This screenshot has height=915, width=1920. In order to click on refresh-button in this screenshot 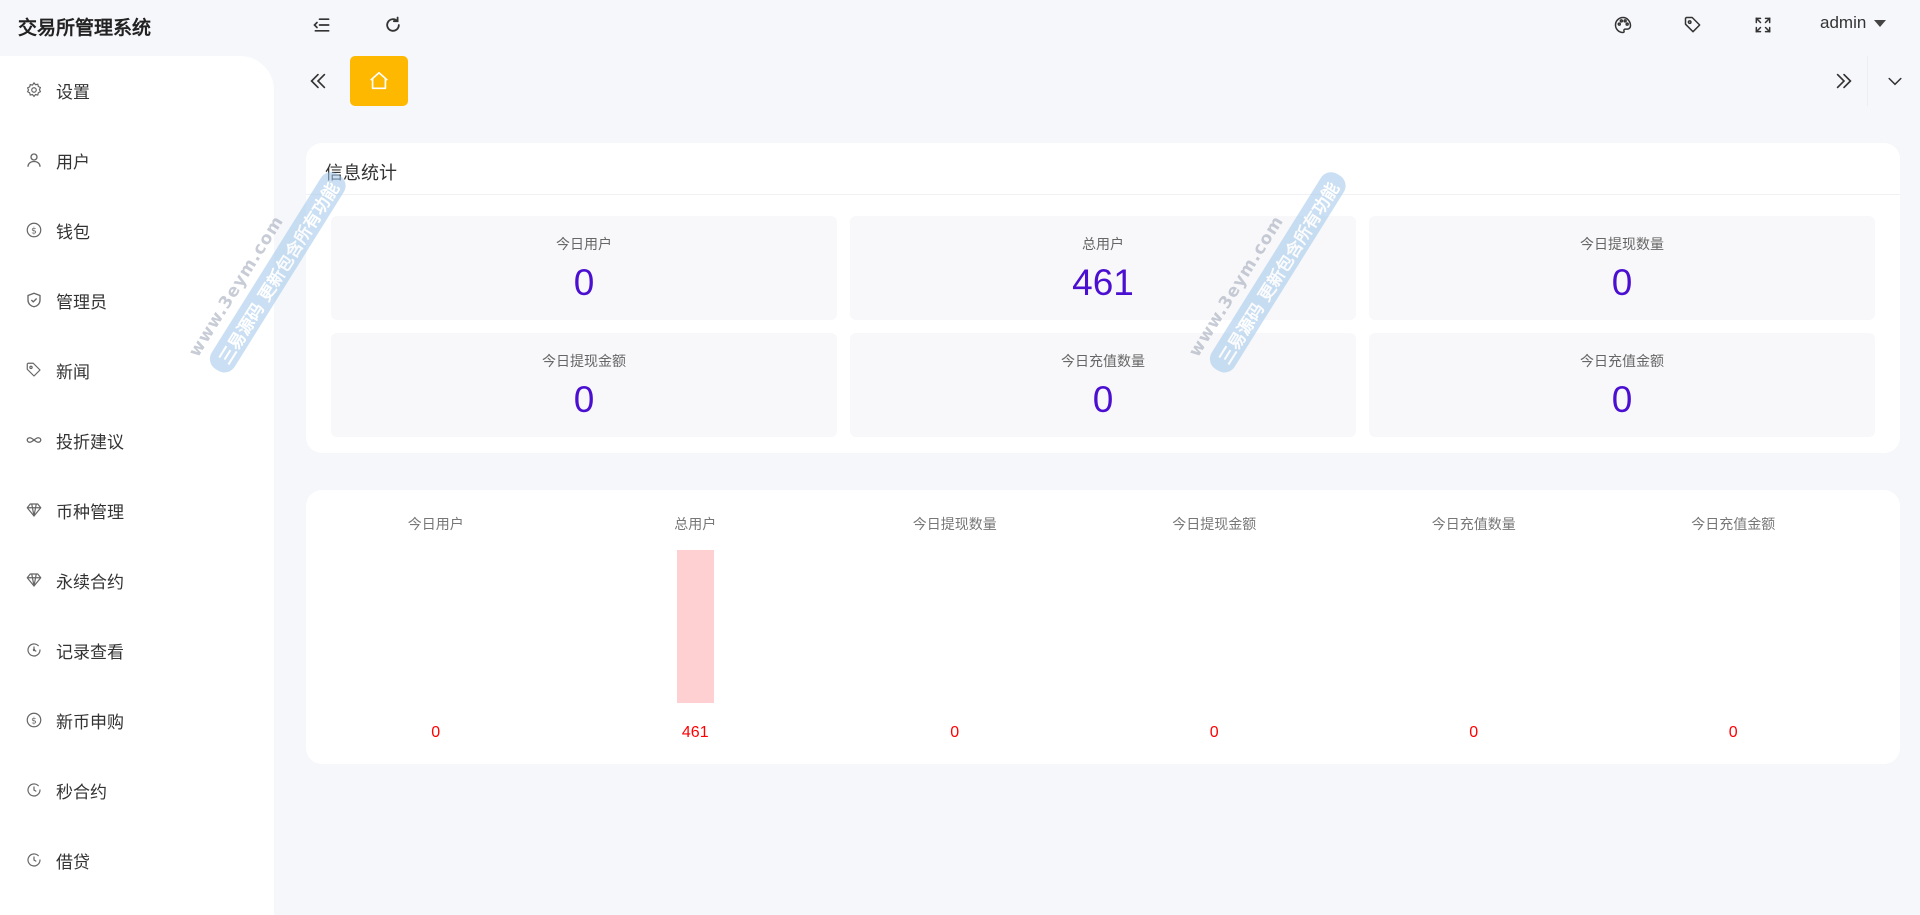, I will do `click(393, 25)`.